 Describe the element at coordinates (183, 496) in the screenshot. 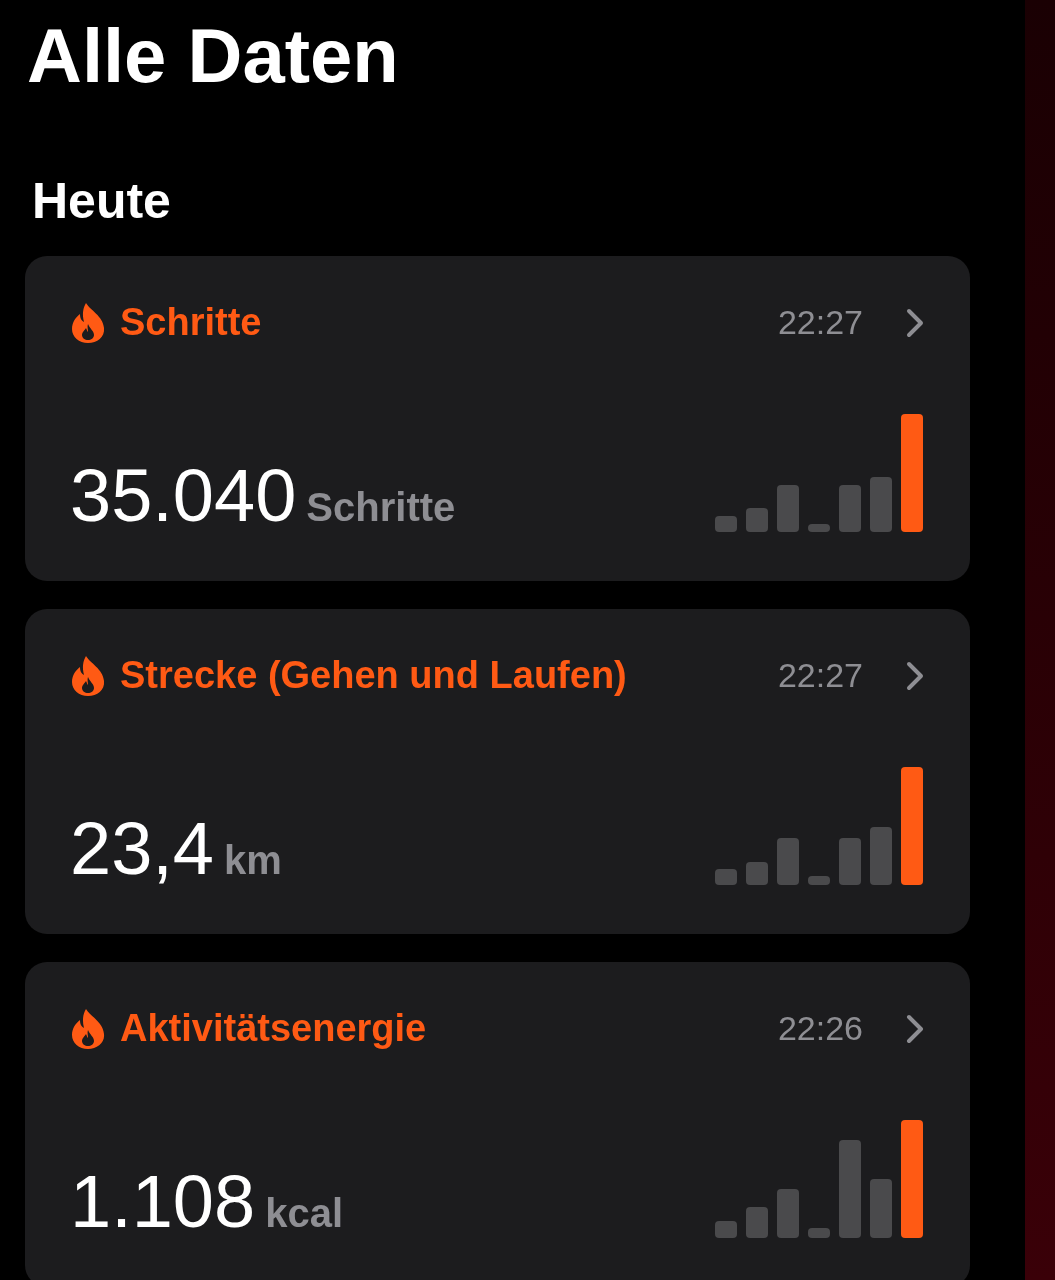

I see `metric-value: 35.040` at that location.